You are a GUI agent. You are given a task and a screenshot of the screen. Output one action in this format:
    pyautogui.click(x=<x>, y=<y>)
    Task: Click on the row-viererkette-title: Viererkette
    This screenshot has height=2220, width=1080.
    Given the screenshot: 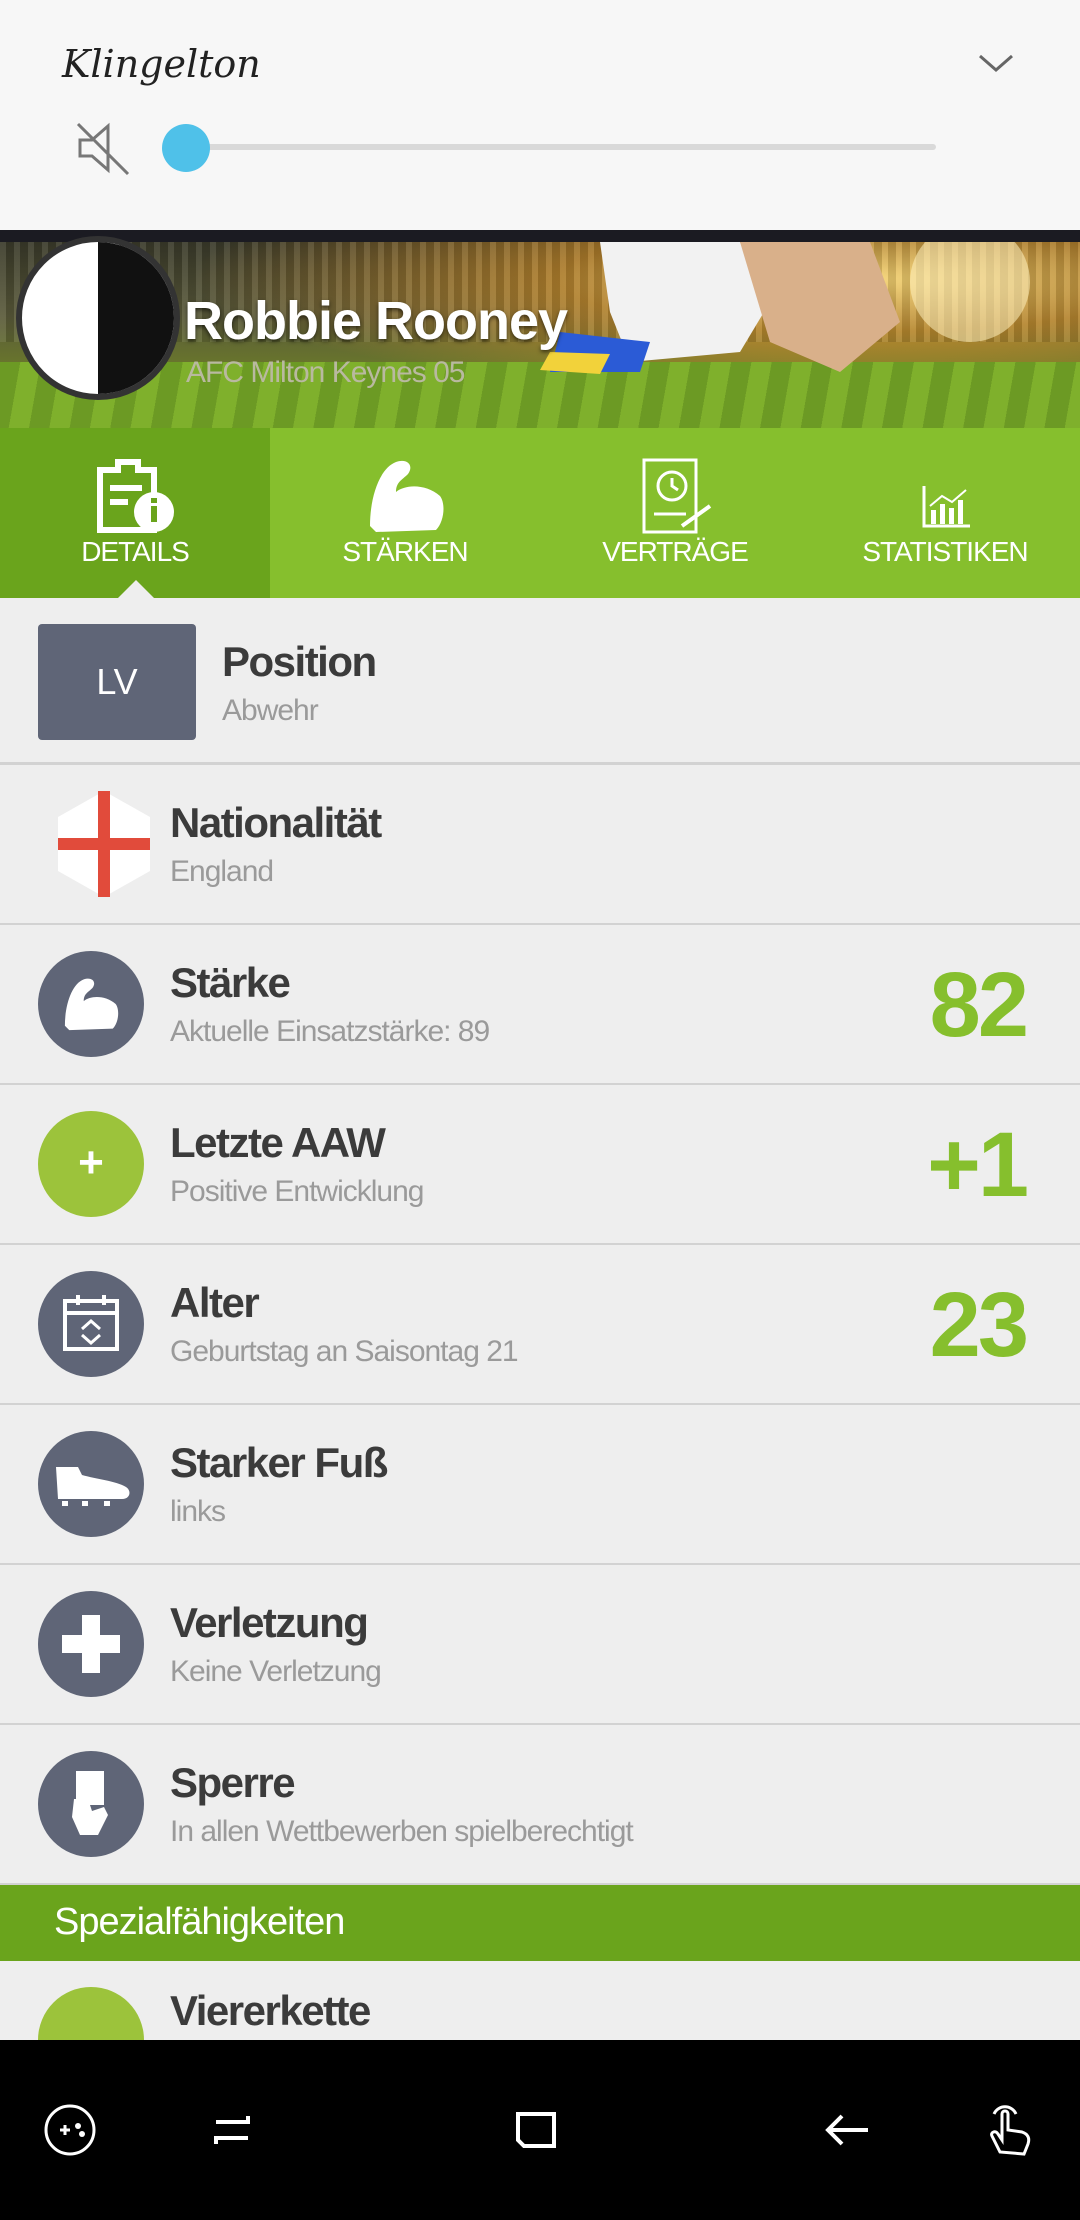 What is the action you would take?
    pyautogui.click(x=270, y=2010)
    